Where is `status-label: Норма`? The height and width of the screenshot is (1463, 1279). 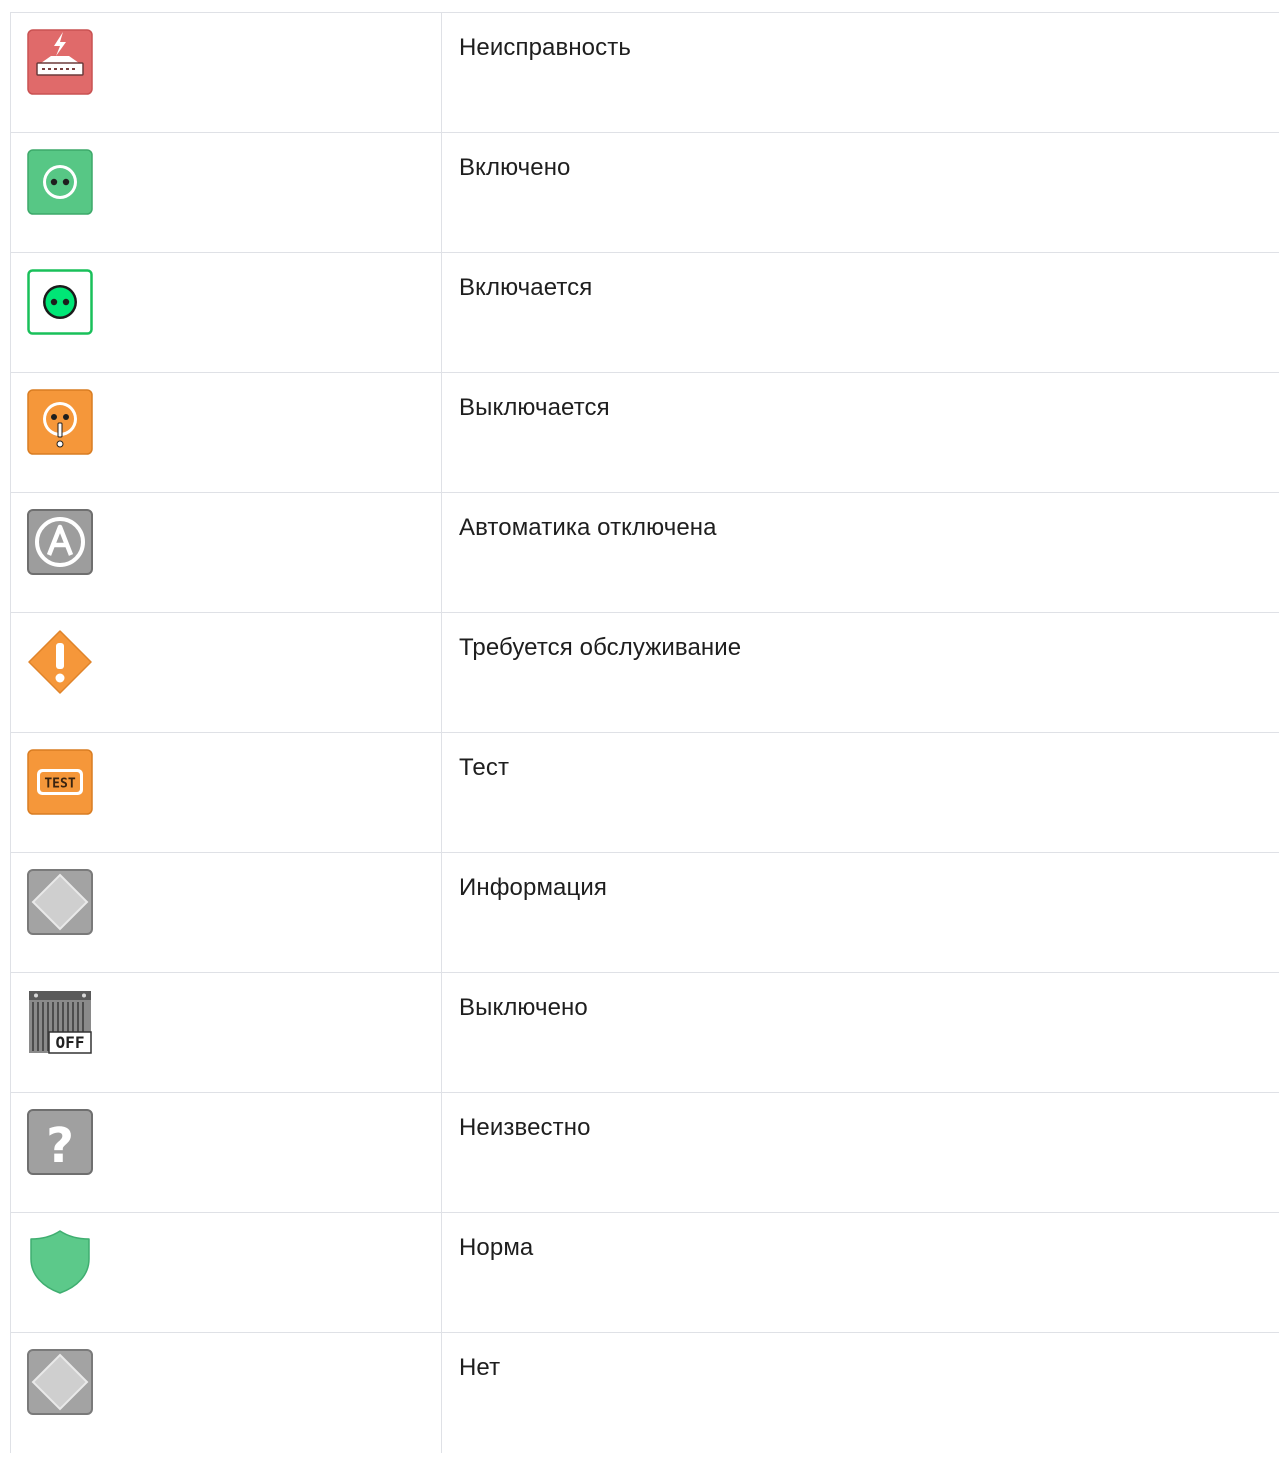 status-label: Норма is located at coordinates (496, 1247).